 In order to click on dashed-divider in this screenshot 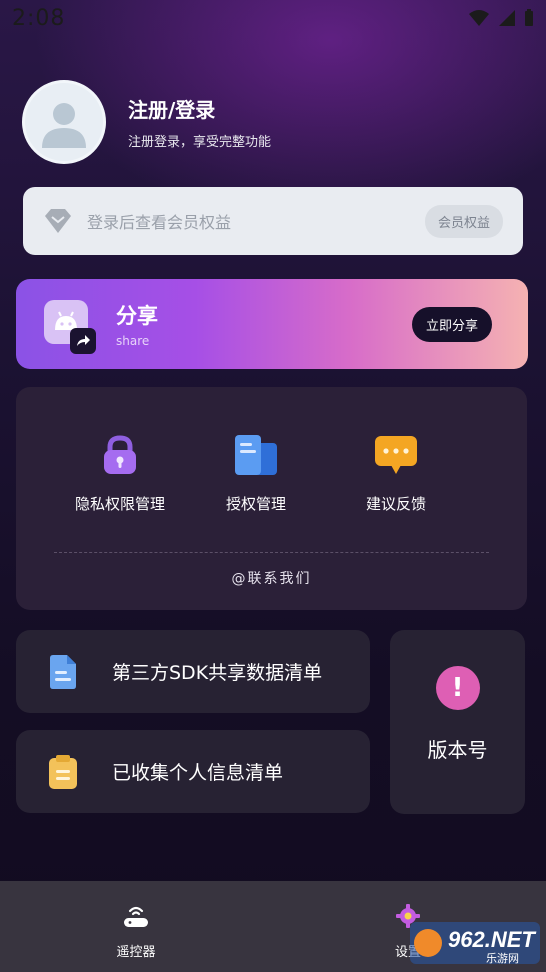, I will do `click(271, 552)`.